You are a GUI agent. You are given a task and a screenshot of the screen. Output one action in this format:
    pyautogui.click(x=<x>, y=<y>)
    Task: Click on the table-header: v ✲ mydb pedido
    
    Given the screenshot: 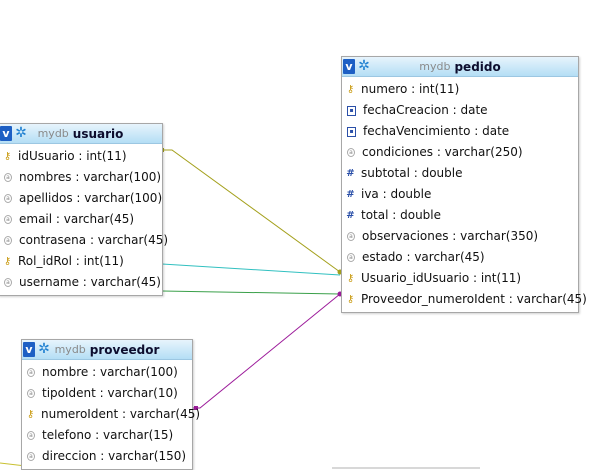 What is the action you would take?
    pyautogui.click(x=460, y=67)
    